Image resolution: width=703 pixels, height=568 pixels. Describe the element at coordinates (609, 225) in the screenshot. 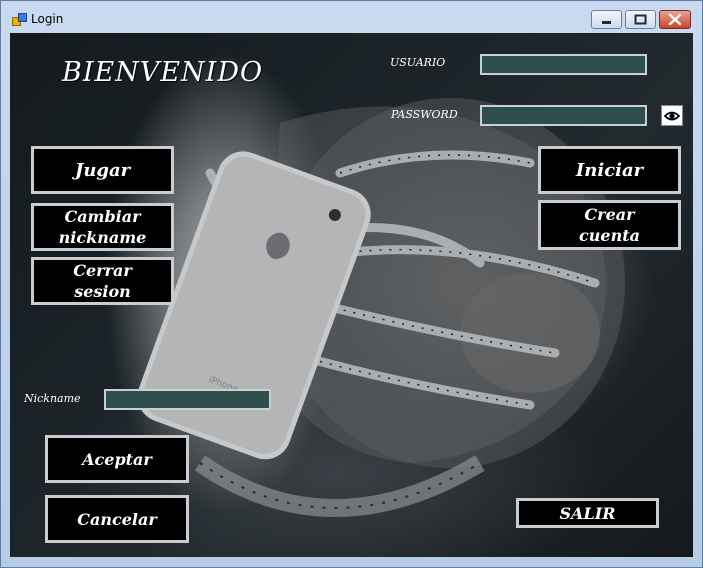

I see `crear-cuenta-button: Crear cuenta` at that location.